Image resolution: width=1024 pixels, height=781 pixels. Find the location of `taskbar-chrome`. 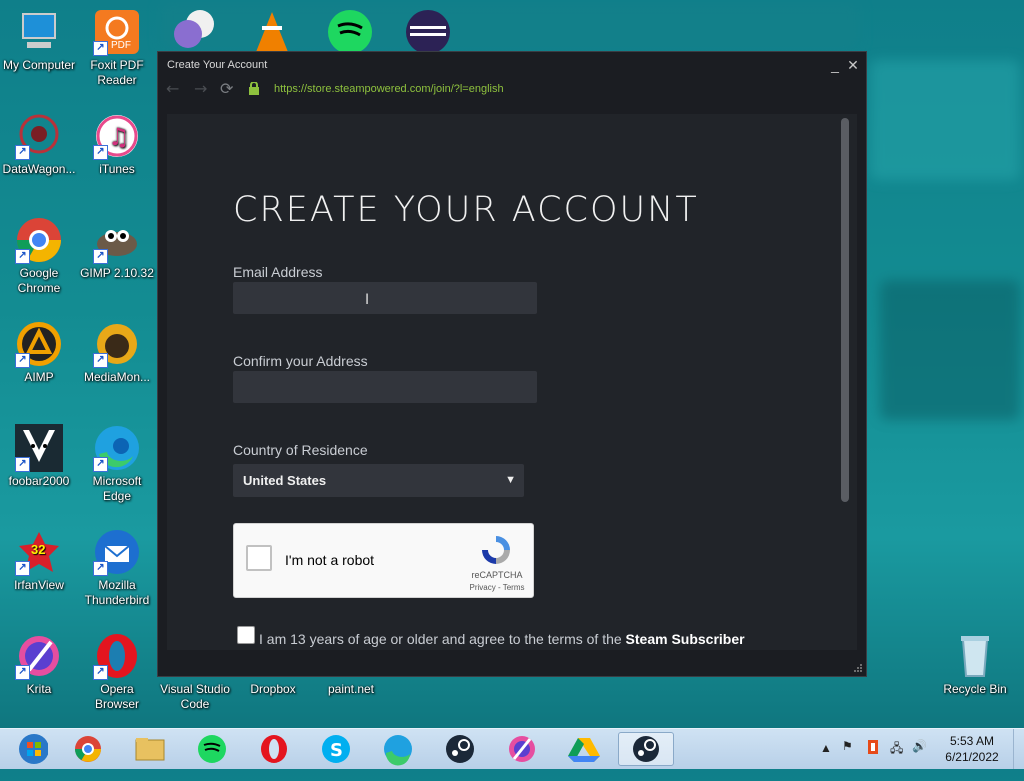

taskbar-chrome is located at coordinates (88, 749).